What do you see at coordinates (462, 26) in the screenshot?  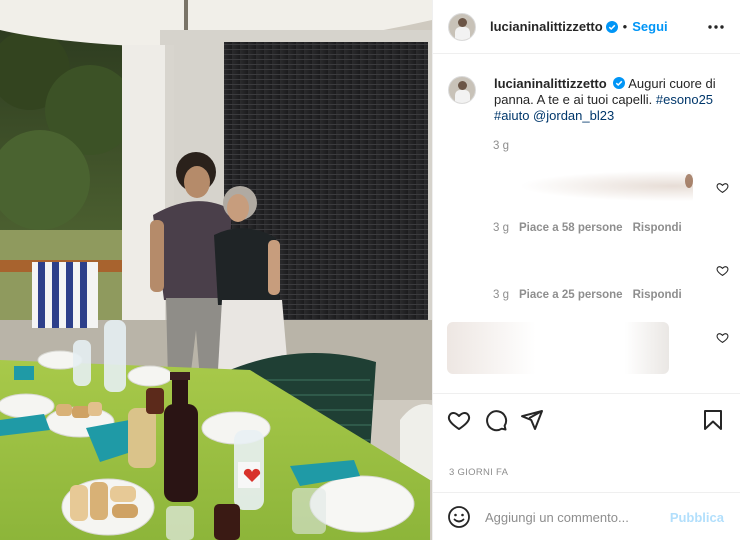 I see `author-avatar` at bounding box center [462, 26].